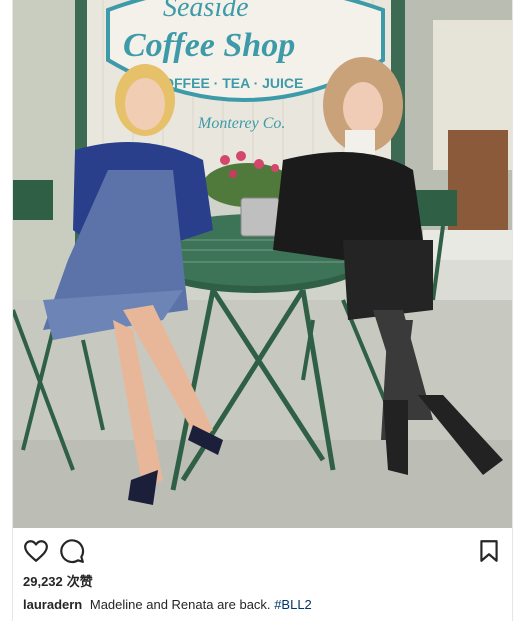 Image resolution: width=523 pixels, height=621 pixels. I want to click on caption-hashtag: #BLL2, so click(293, 604).